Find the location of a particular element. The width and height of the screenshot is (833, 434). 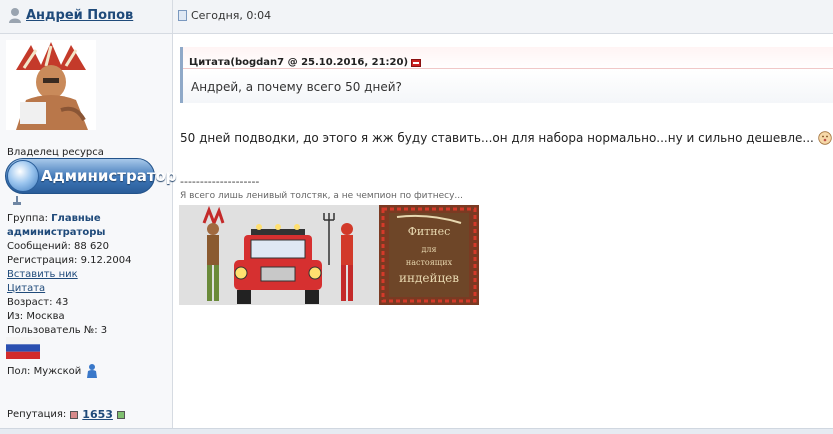

user-number: Пользователь №: 3 is located at coordinates (57, 330).